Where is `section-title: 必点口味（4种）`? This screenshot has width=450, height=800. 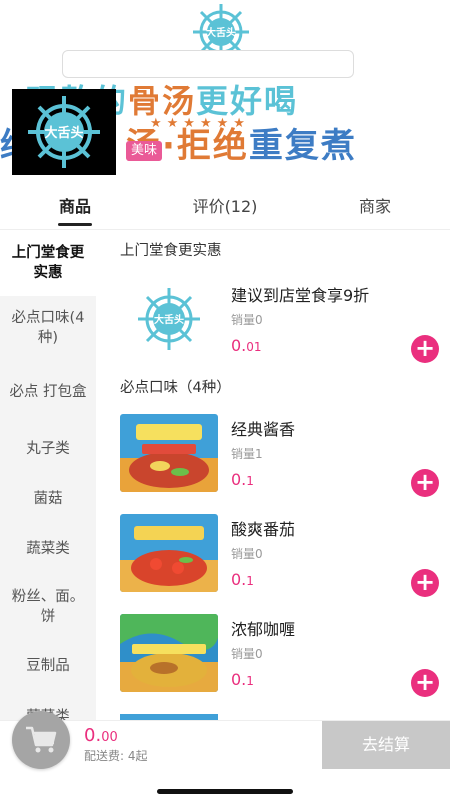
section-title: 必点口味（4种） is located at coordinates (175, 388).